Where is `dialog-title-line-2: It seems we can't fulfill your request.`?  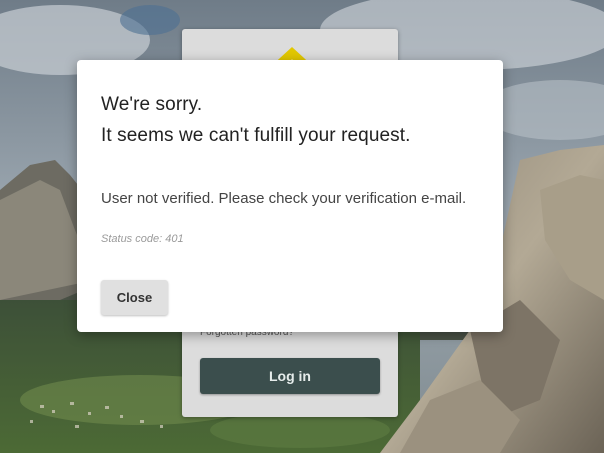 dialog-title-line-2: It seems we can't fulfill your request. is located at coordinates (256, 135).